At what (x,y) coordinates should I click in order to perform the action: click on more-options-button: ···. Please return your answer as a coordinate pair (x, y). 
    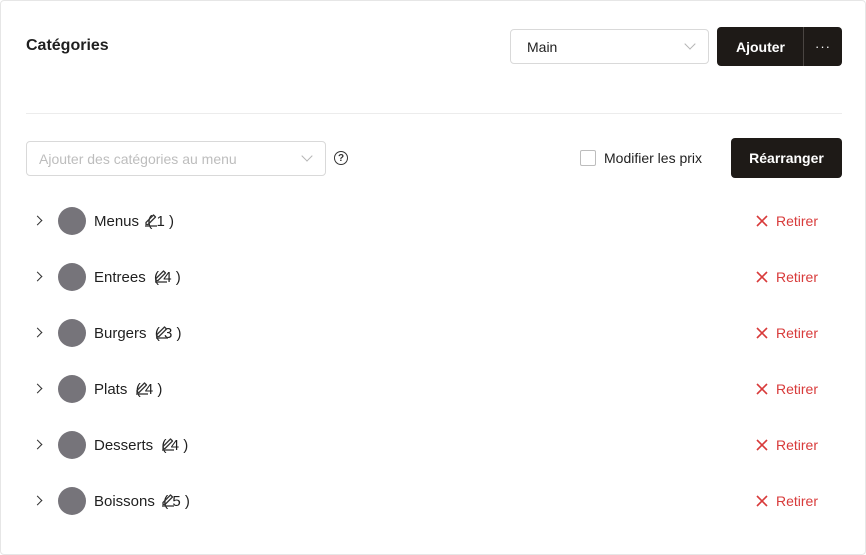
    Looking at the image, I should click on (822, 46).